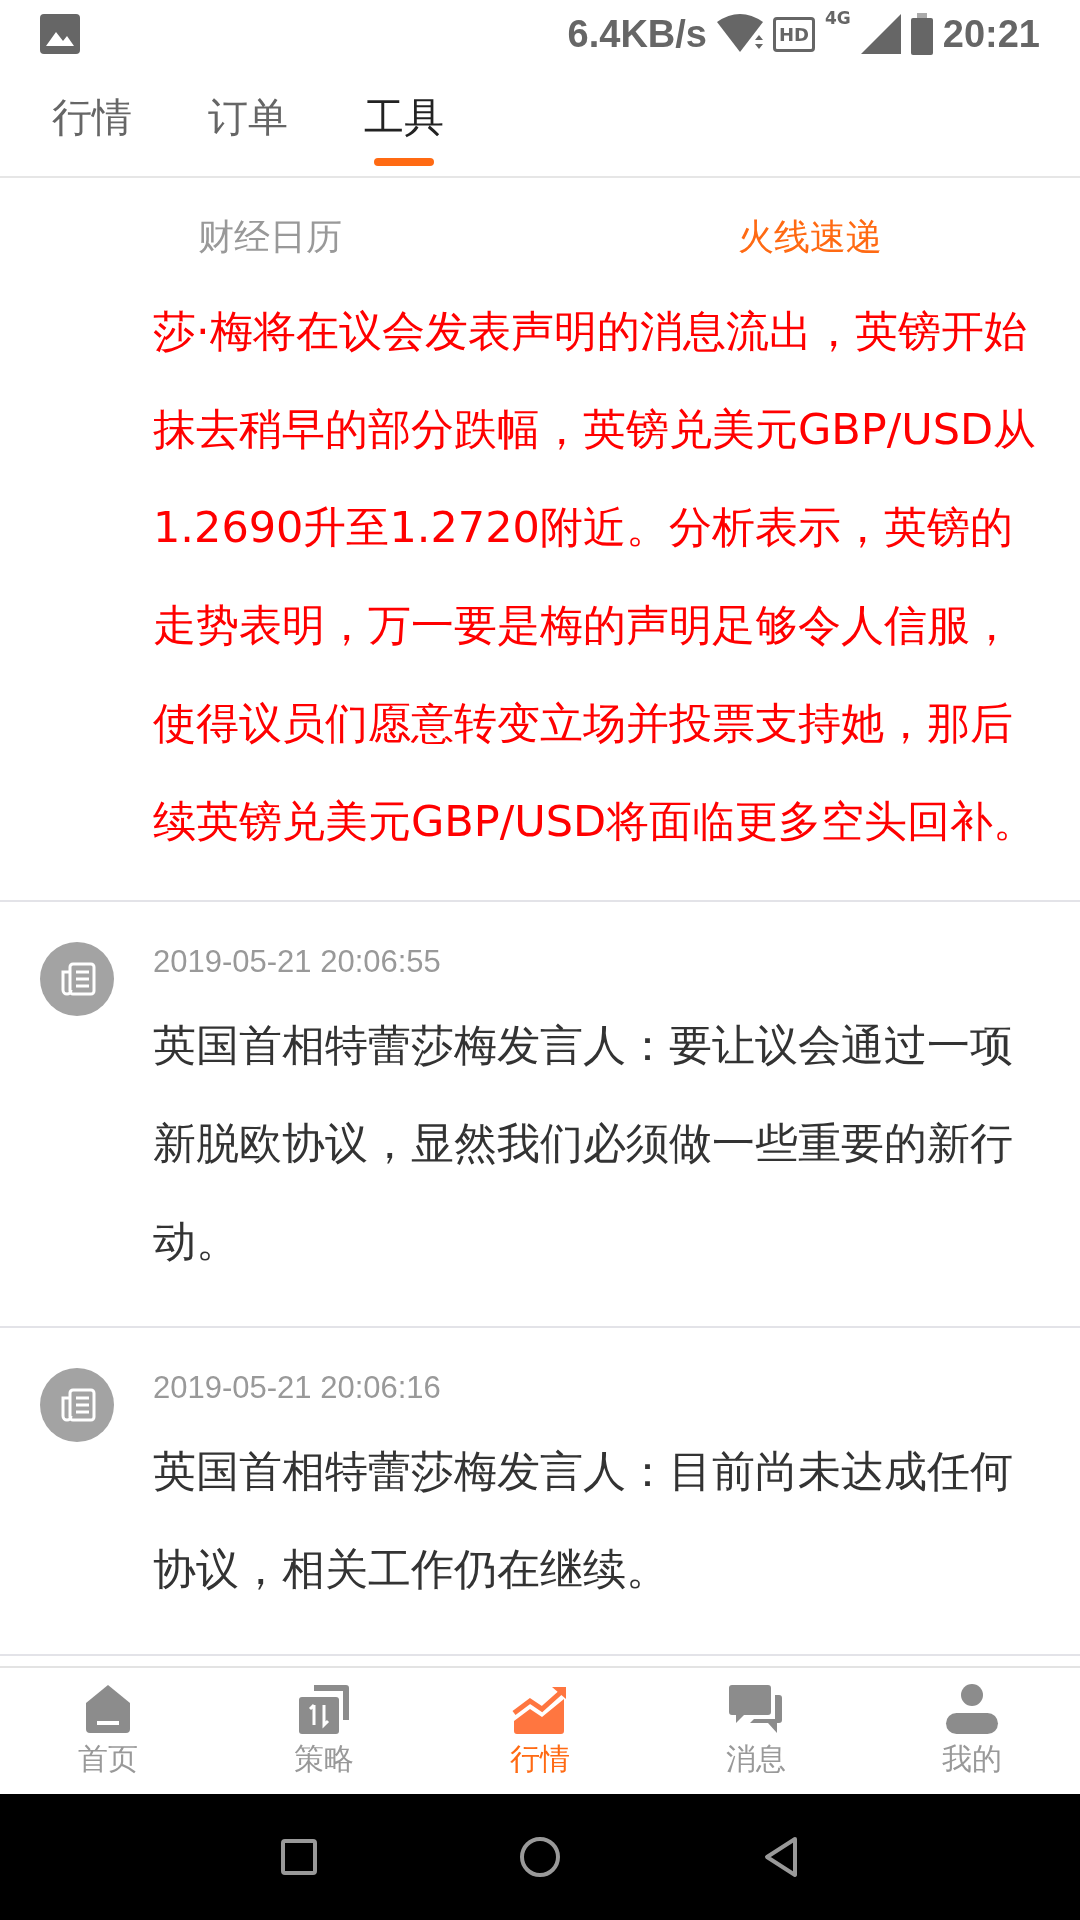  What do you see at coordinates (248, 122) in the screenshot?
I see `tab: 订单` at bounding box center [248, 122].